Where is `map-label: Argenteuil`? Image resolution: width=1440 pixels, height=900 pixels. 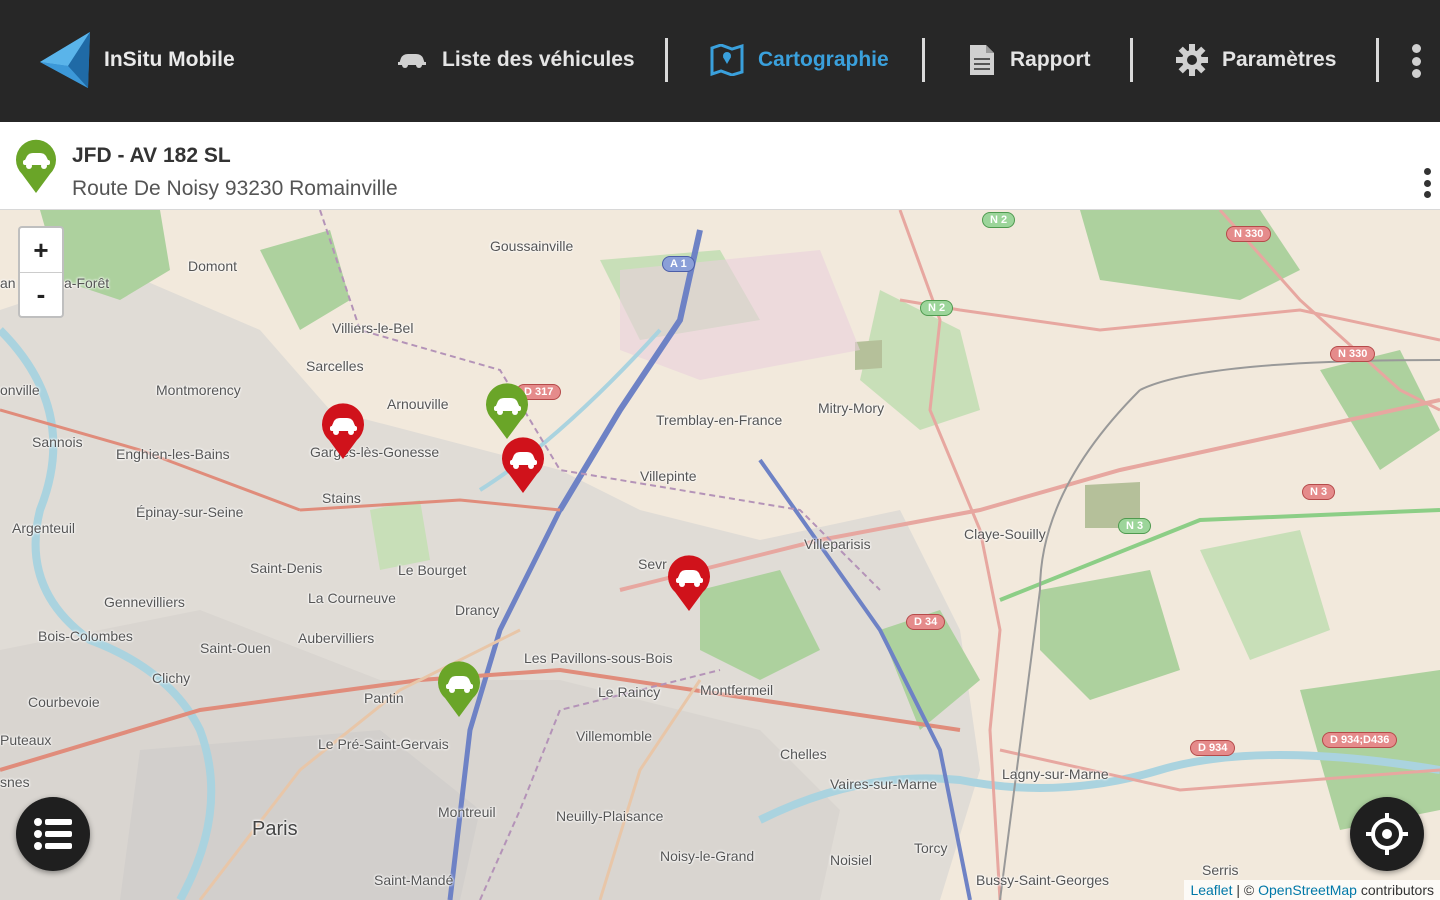 map-label: Argenteuil is located at coordinates (44, 528).